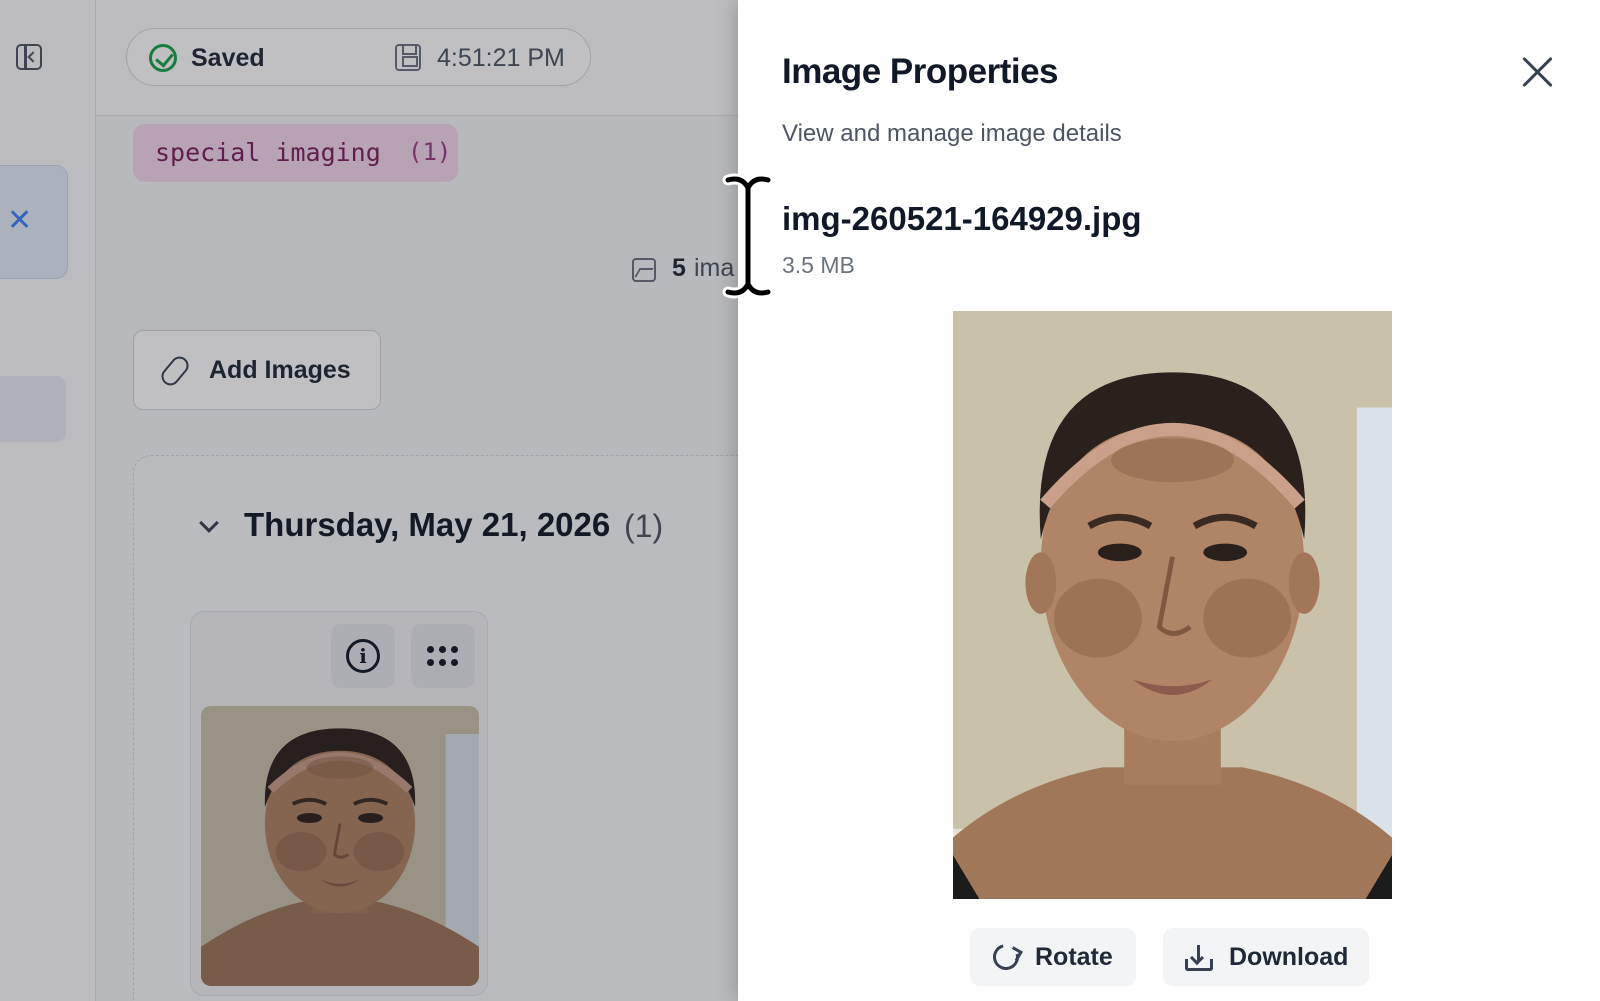 The image size is (1600, 1001). Describe the element at coordinates (952, 133) in the screenshot. I see `panel-subtitle: View and manage image details` at that location.